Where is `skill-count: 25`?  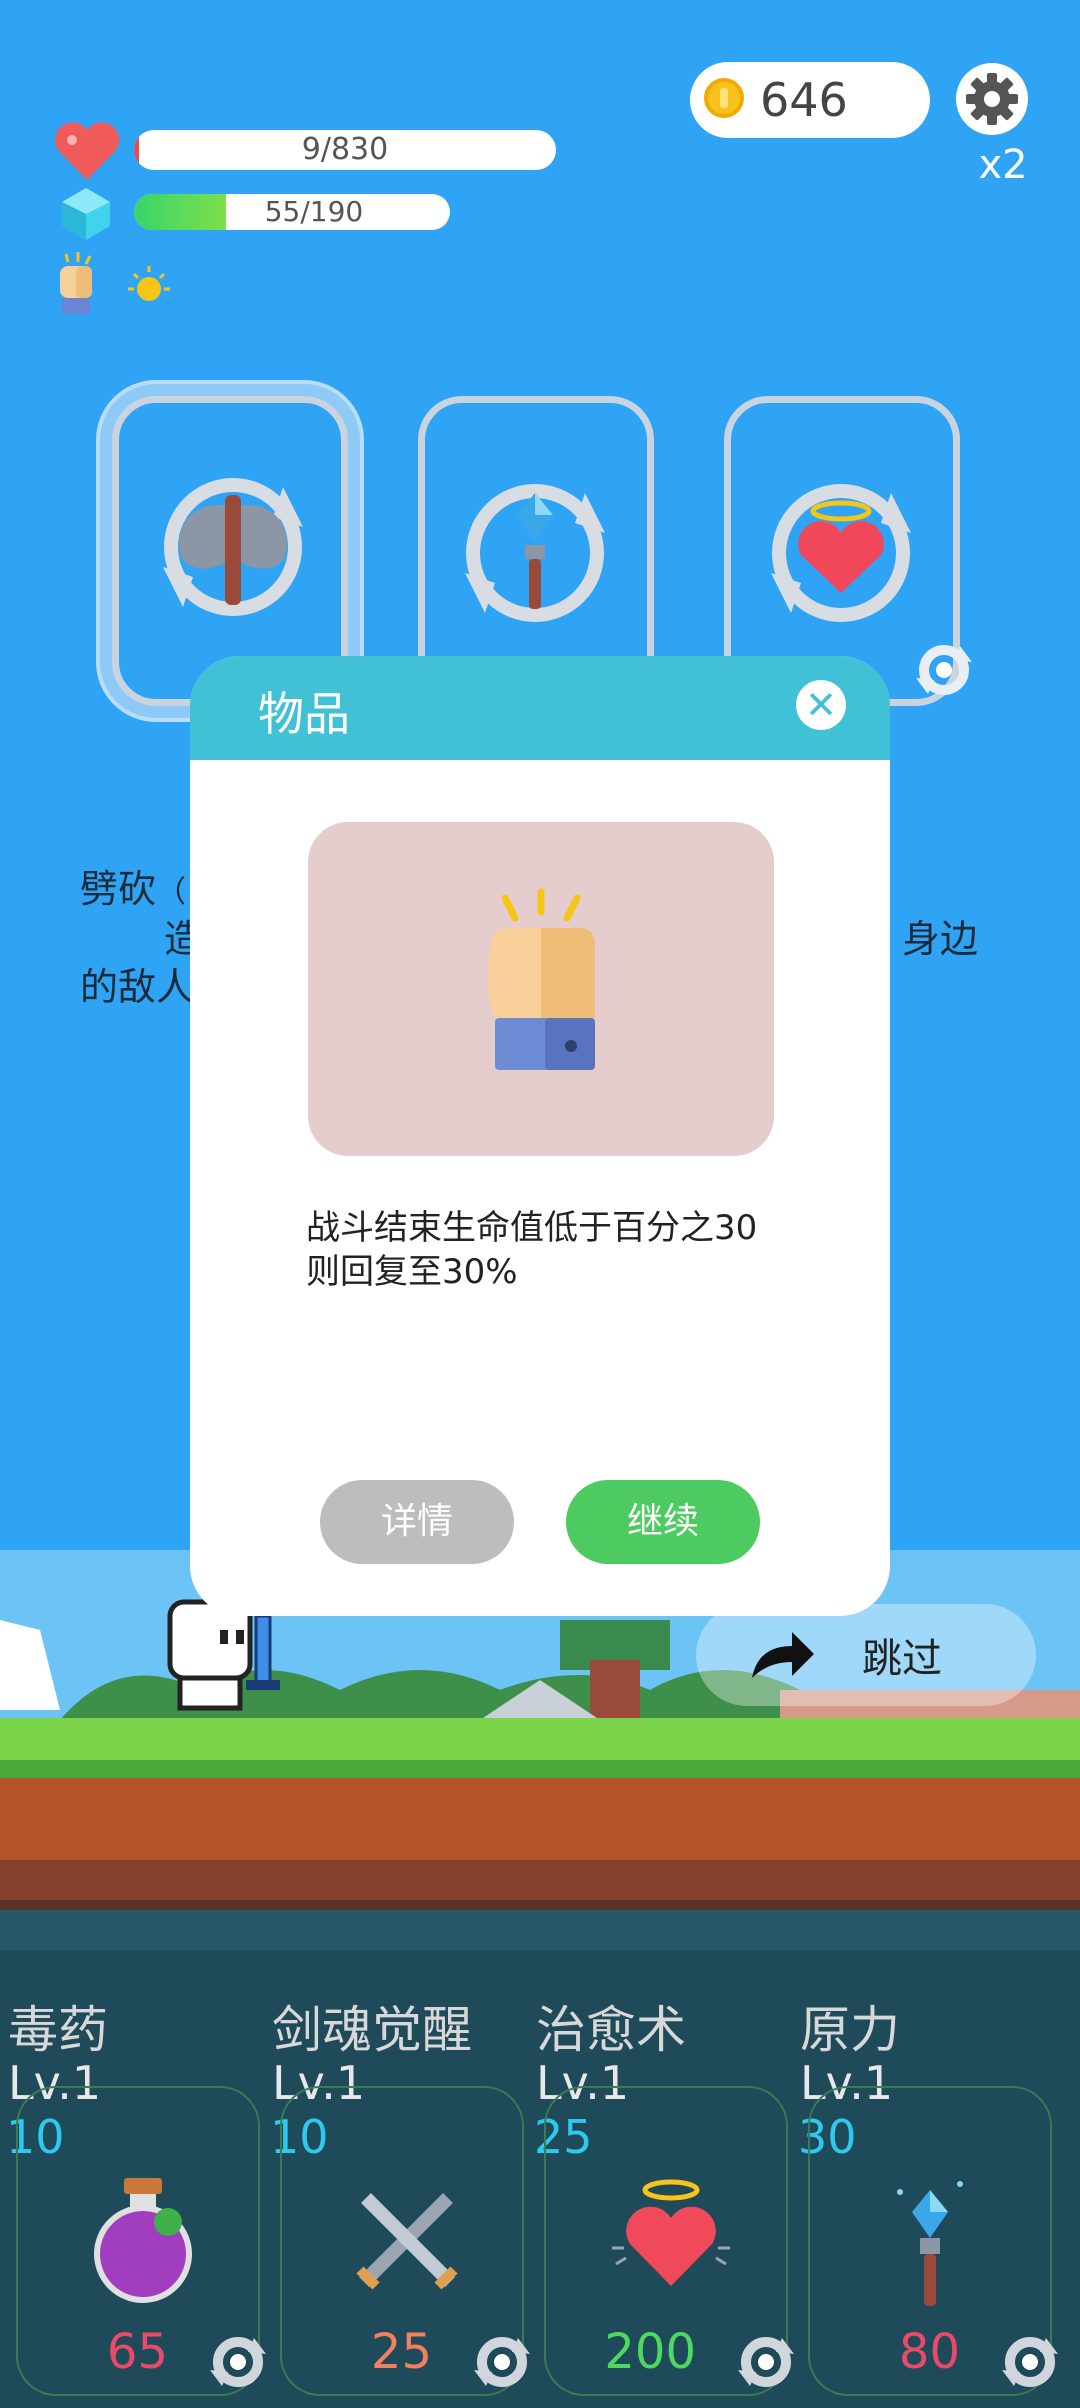 skill-count: 25 is located at coordinates (401, 2352).